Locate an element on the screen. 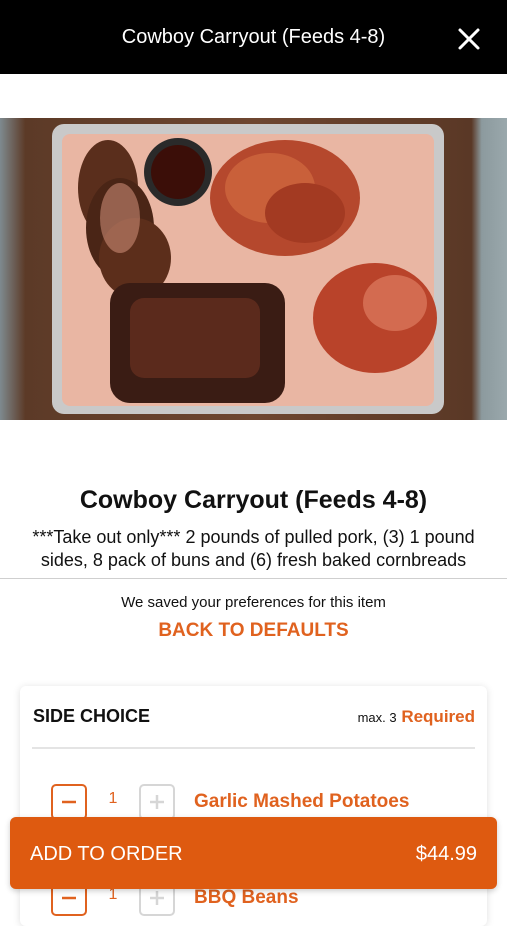 This screenshot has width=507, height=926. required-label: Required is located at coordinates (438, 716).